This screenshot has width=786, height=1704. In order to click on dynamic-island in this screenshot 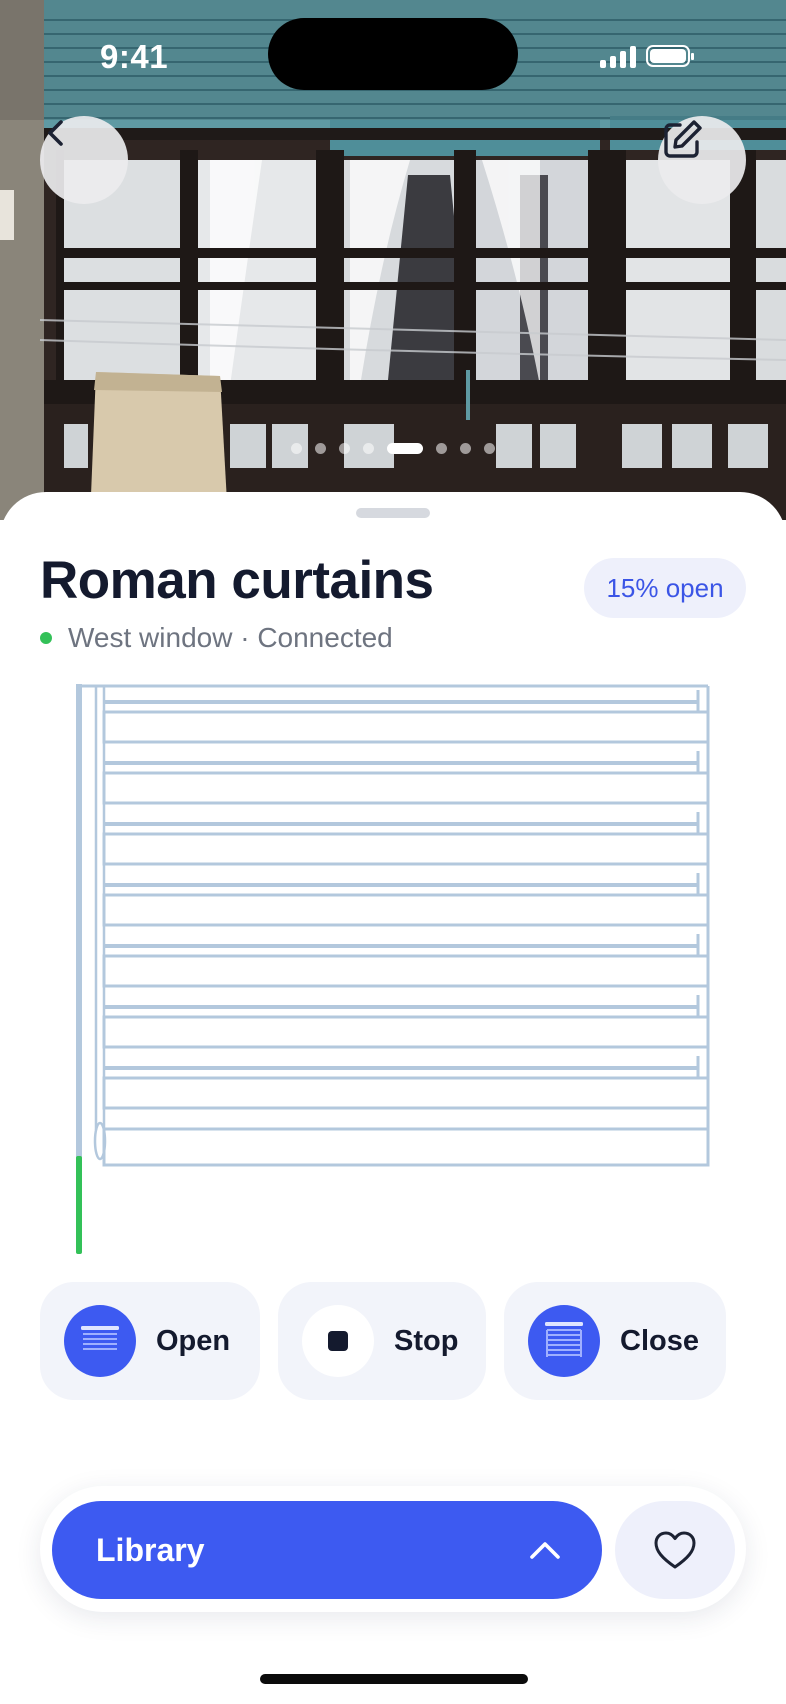, I will do `click(393, 54)`.